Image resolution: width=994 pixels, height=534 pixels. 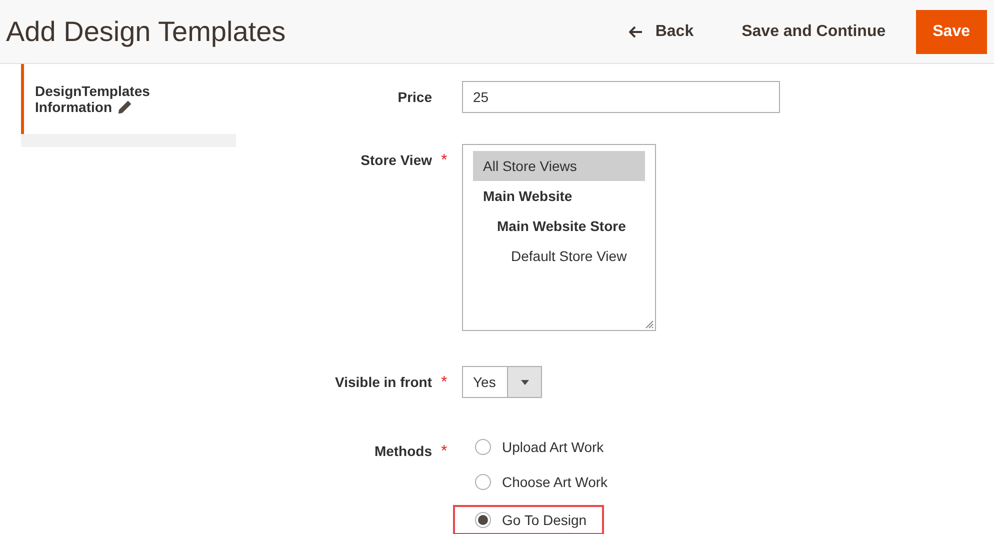 What do you see at coordinates (559, 226) in the screenshot?
I see `store-view-option: Main Website Store` at bounding box center [559, 226].